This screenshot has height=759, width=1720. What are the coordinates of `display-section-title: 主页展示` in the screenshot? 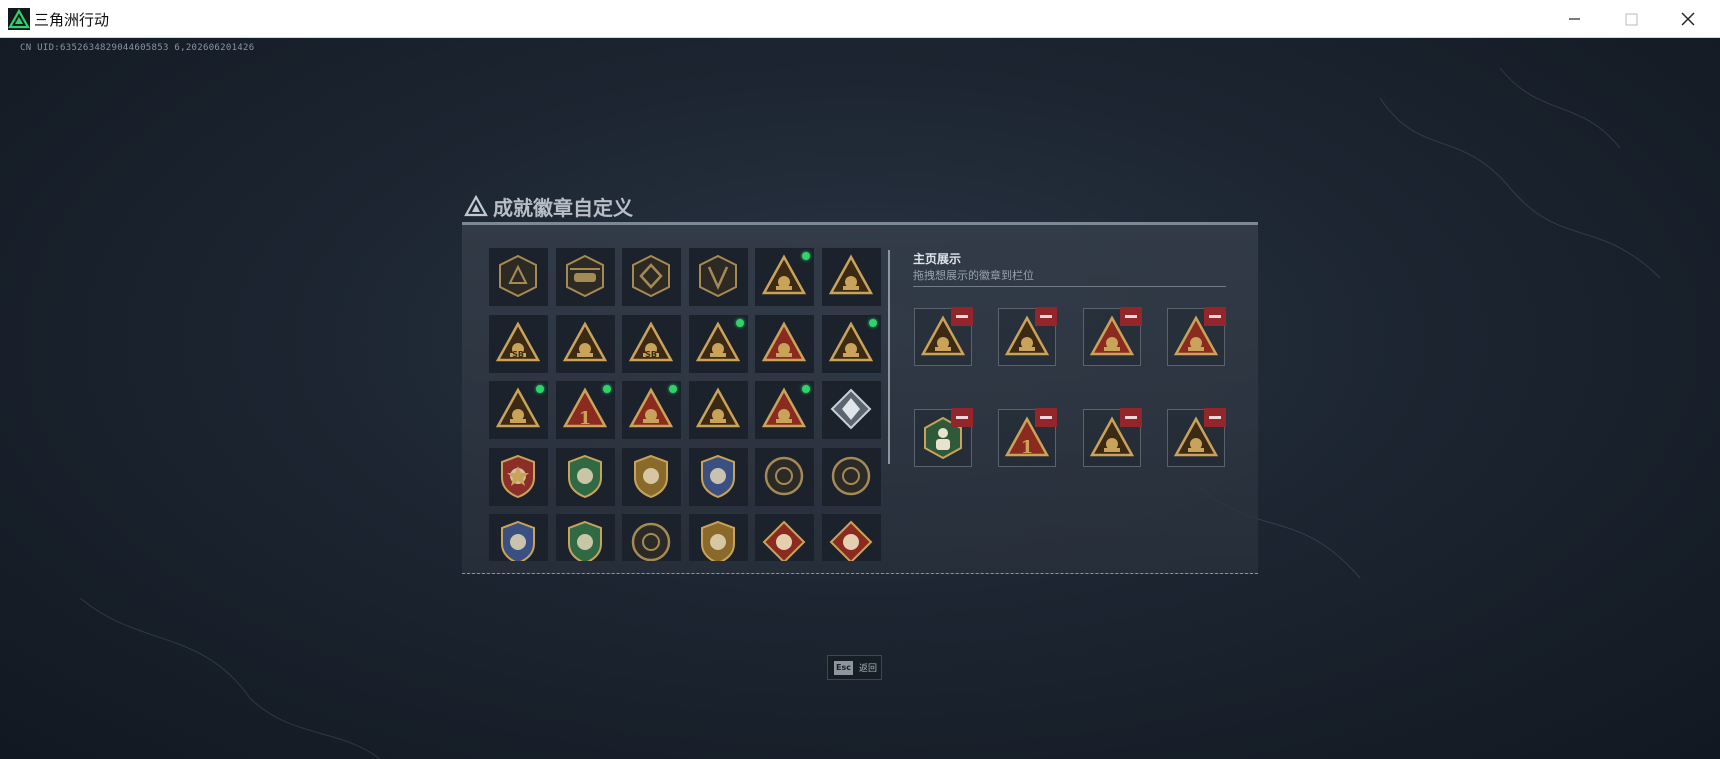 It's located at (937, 259).